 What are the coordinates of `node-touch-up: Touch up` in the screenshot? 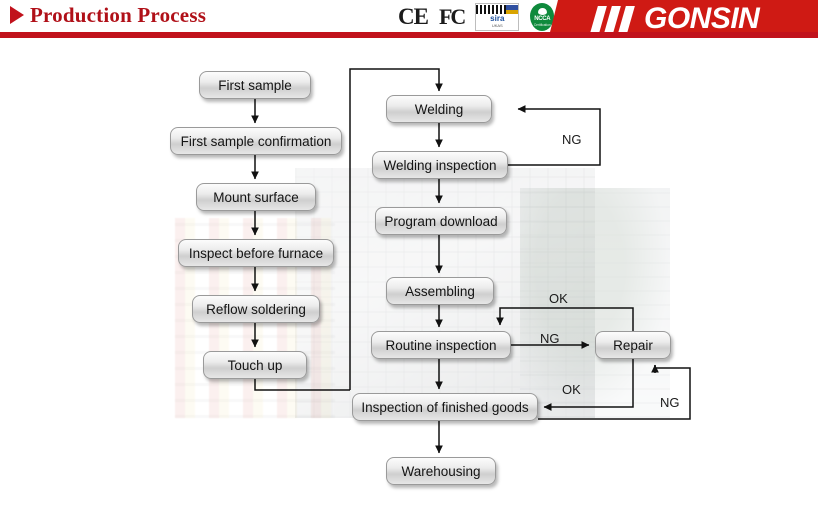 It's located at (255, 365).